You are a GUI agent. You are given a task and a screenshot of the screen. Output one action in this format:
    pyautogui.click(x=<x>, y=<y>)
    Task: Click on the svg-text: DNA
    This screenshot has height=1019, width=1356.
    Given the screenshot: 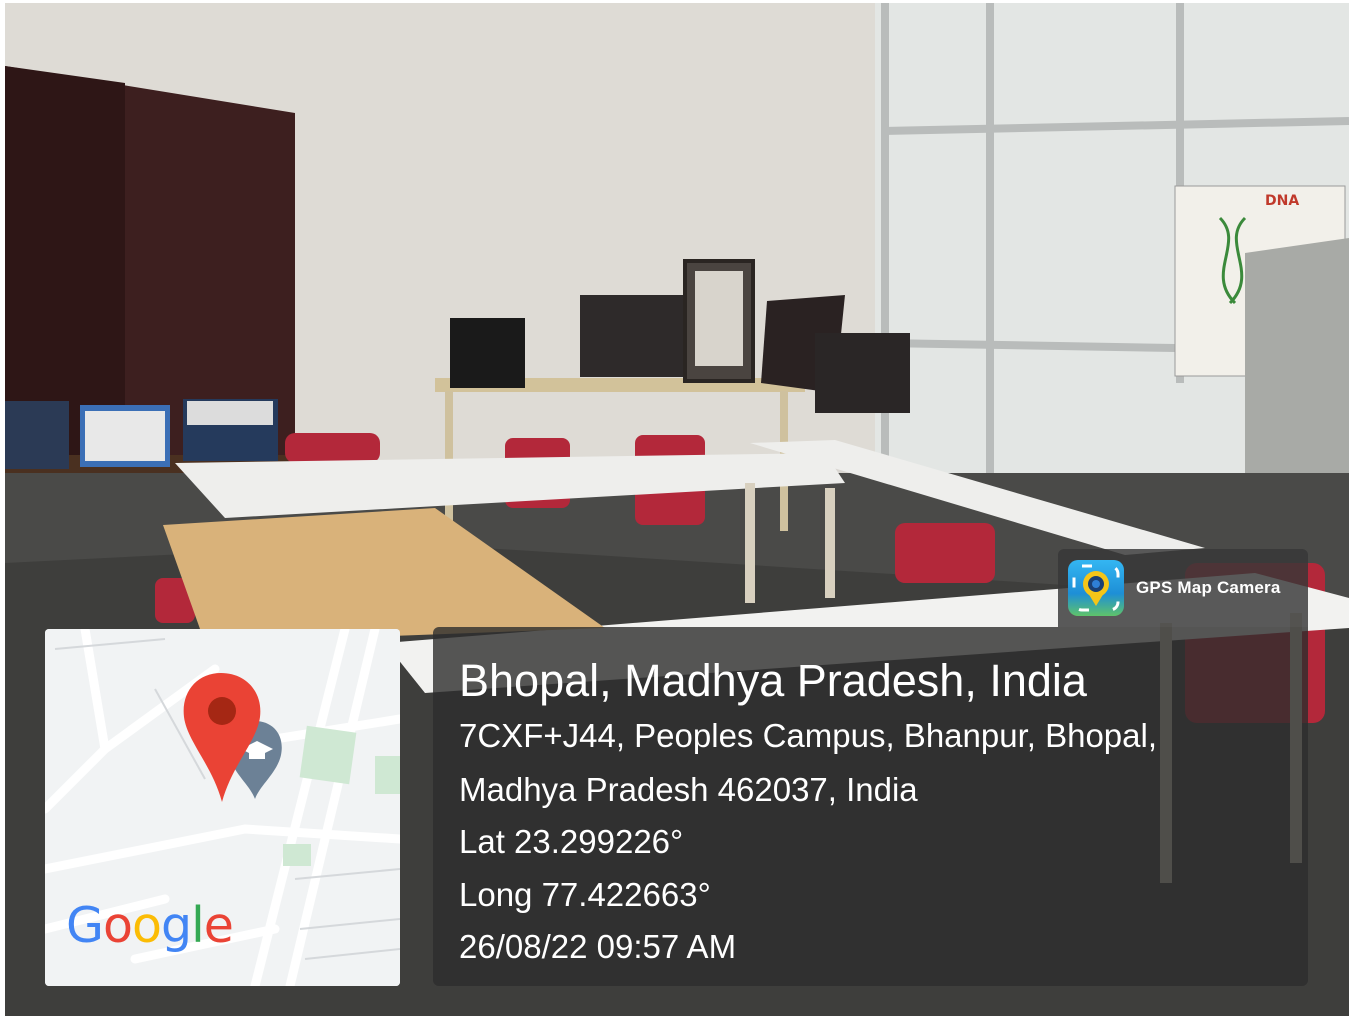 What is the action you would take?
    pyautogui.click(x=1282, y=201)
    